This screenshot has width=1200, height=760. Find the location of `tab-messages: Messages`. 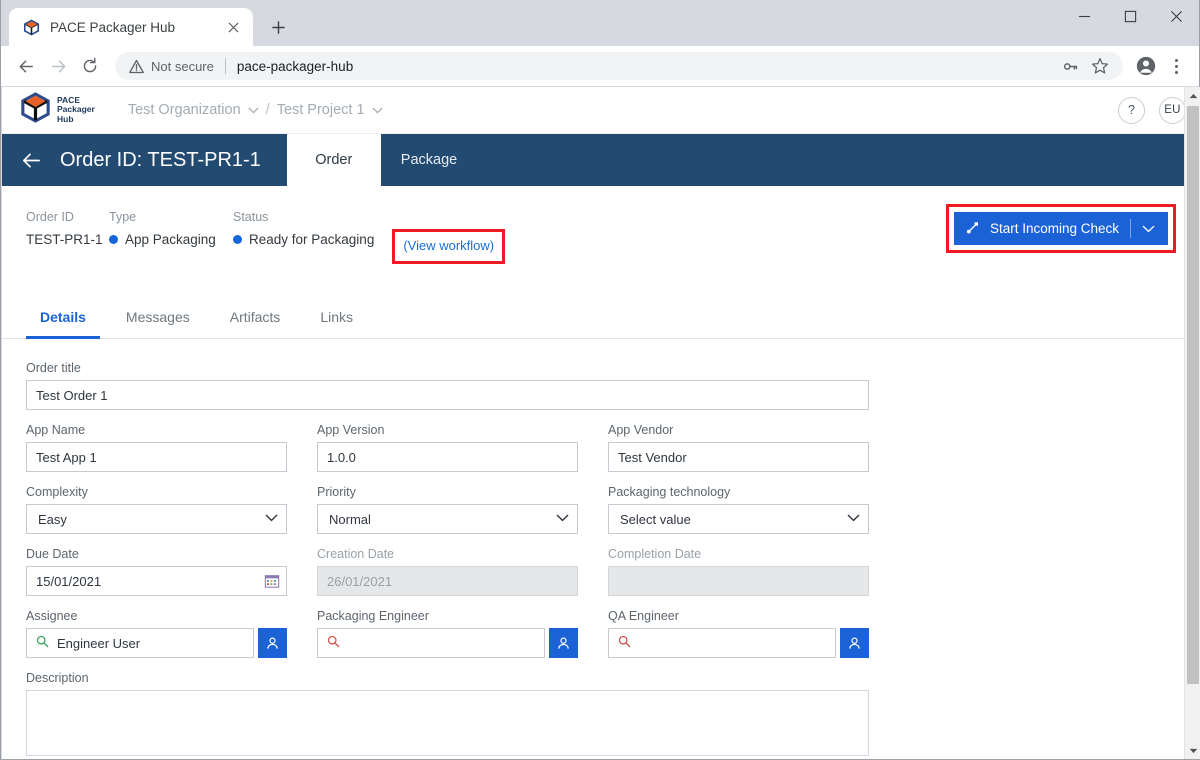

tab-messages: Messages is located at coordinates (158, 319).